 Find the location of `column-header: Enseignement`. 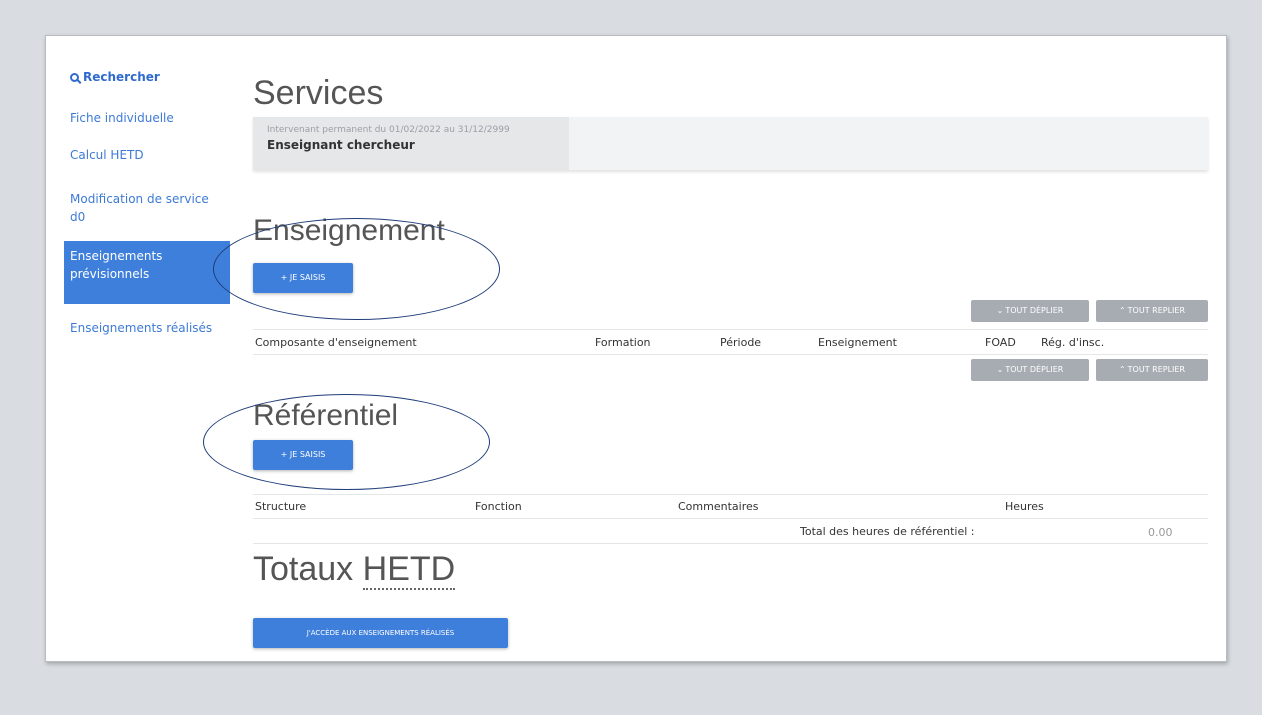

column-header: Enseignement is located at coordinates (857, 342).